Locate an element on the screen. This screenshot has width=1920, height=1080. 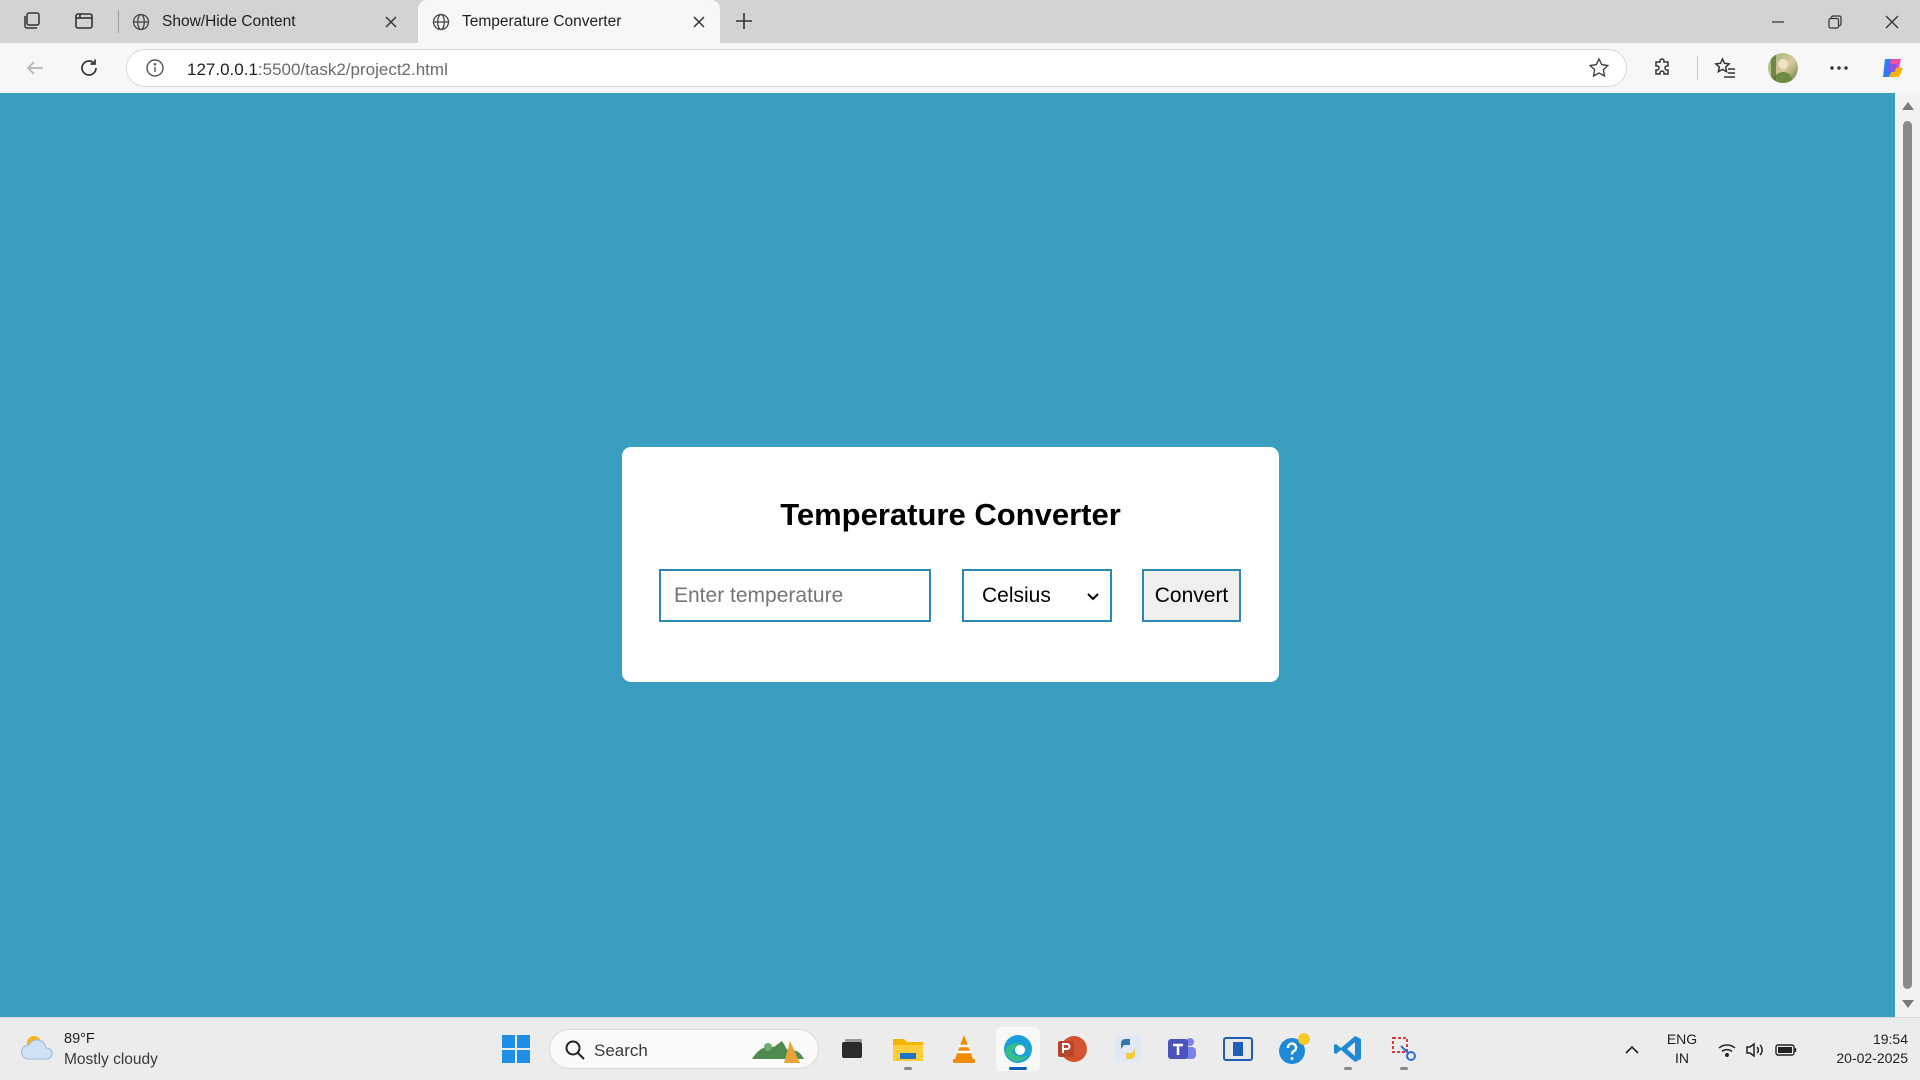
unit-select: Celsius is located at coordinates (1037, 595).